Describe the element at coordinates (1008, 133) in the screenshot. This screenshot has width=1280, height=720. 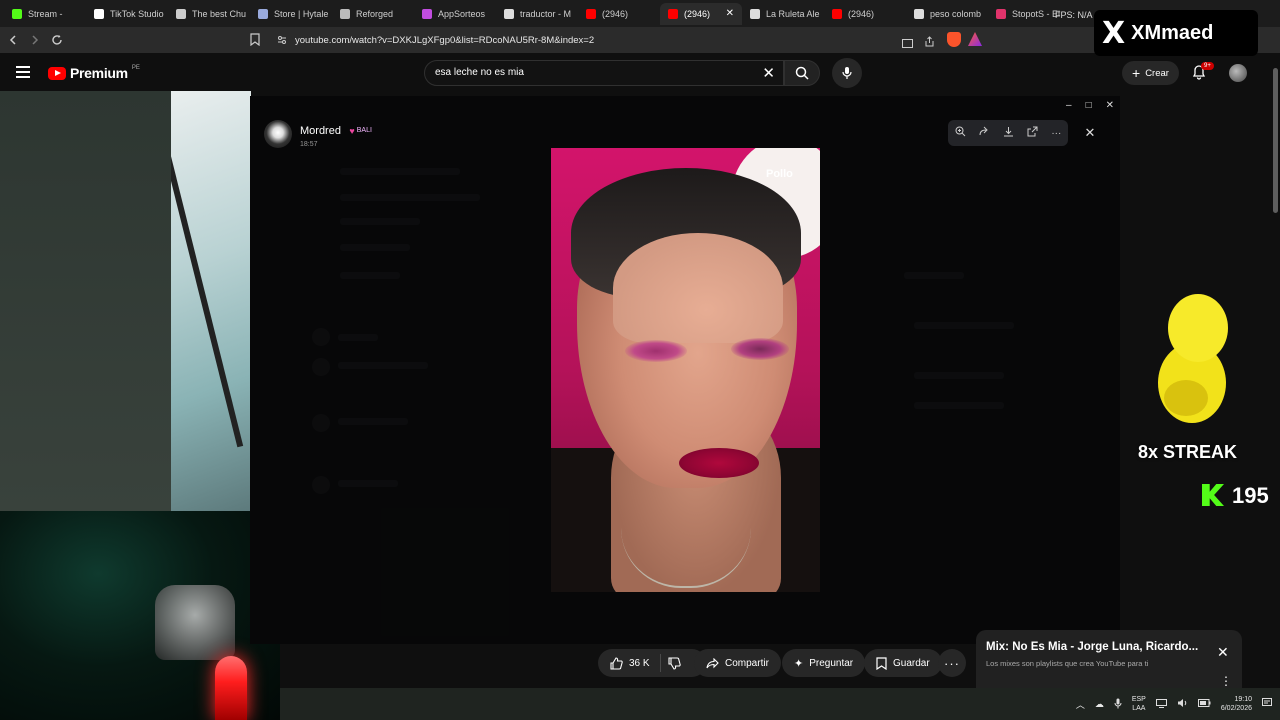
I see `download-icon` at that location.